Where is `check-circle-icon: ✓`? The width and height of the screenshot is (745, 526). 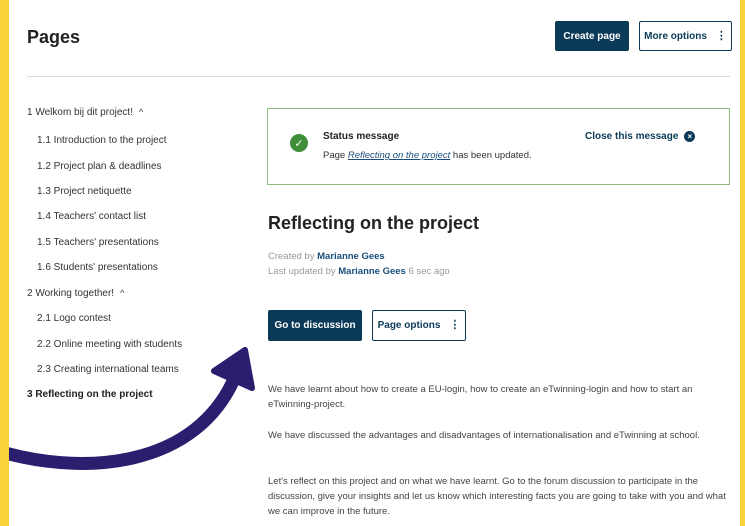 check-circle-icon: ✓ is located at coordinates (299, 143).